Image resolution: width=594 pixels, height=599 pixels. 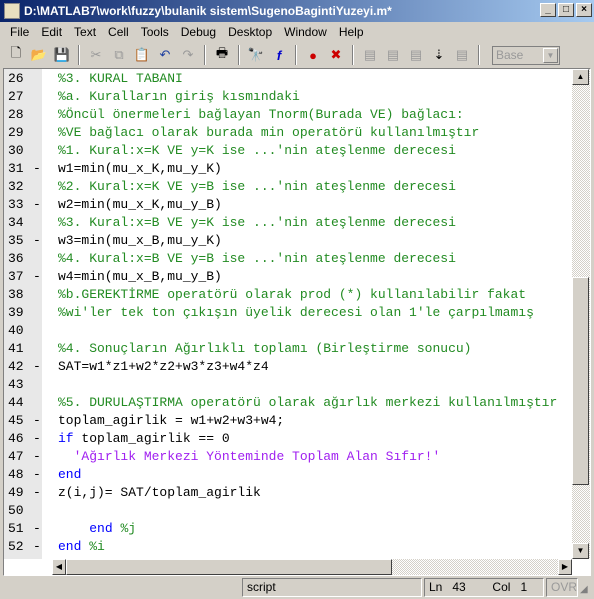 I want to click on minimize-button: _, so click(x=548, y=10).